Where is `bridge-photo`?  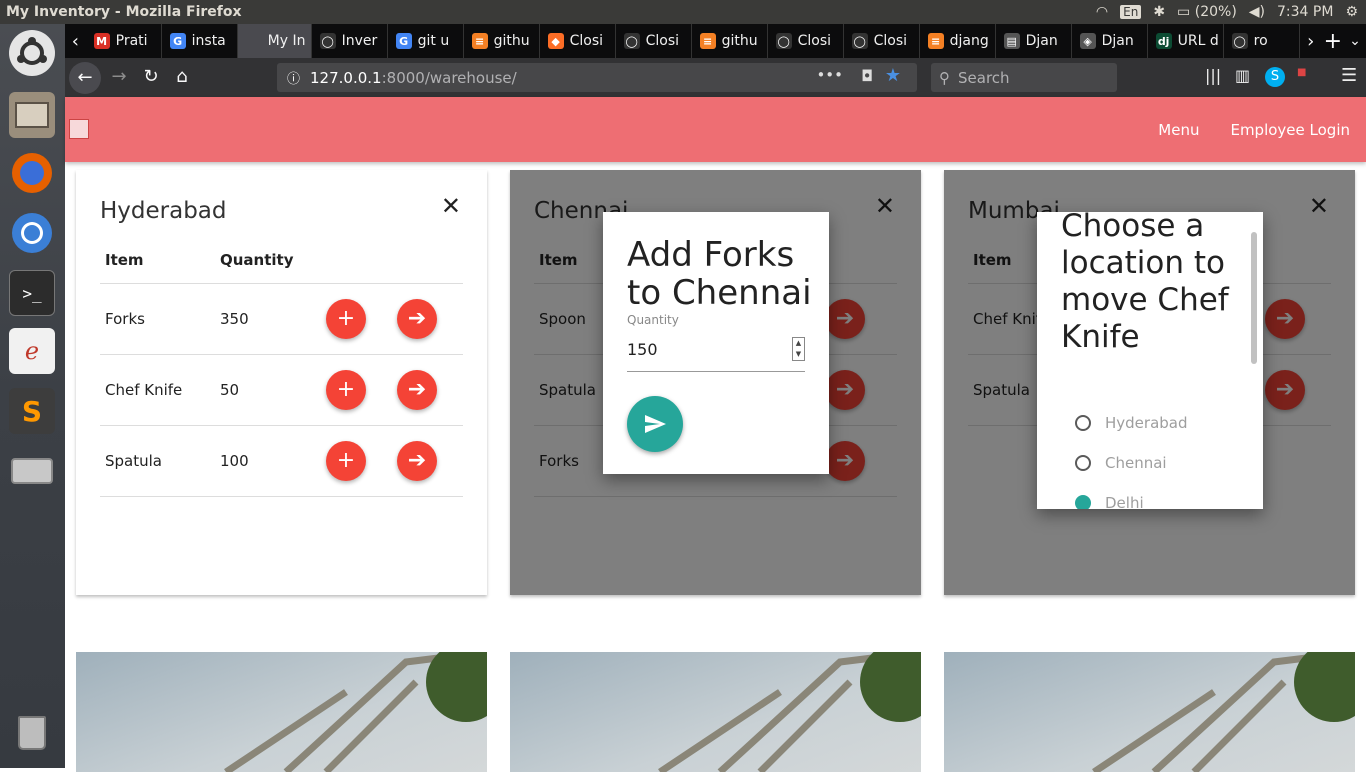 bridge-photo is located at coordinates (1149, 712).